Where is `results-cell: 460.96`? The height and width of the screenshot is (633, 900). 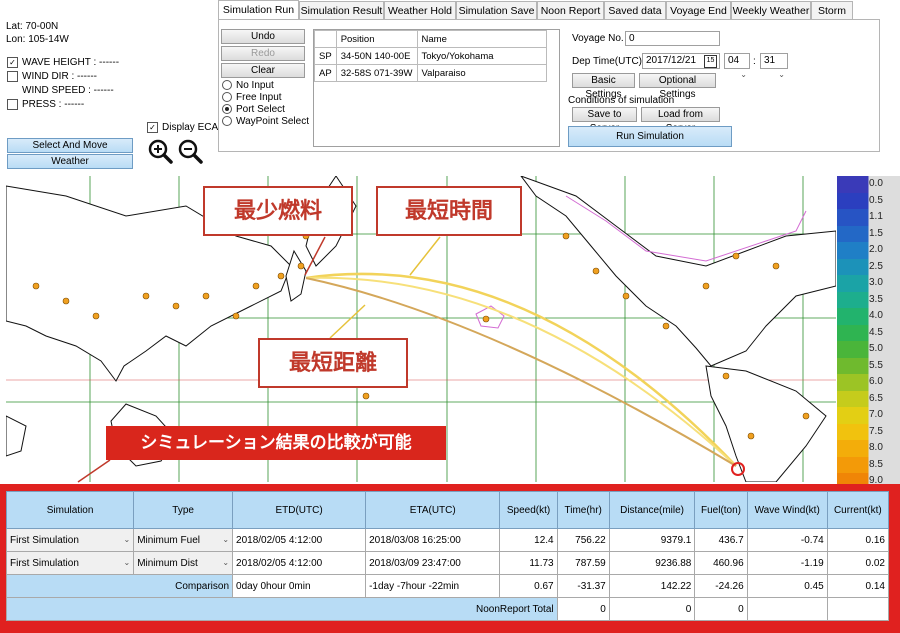
results-cell: 460.96 is located at coordinates (721, 563).